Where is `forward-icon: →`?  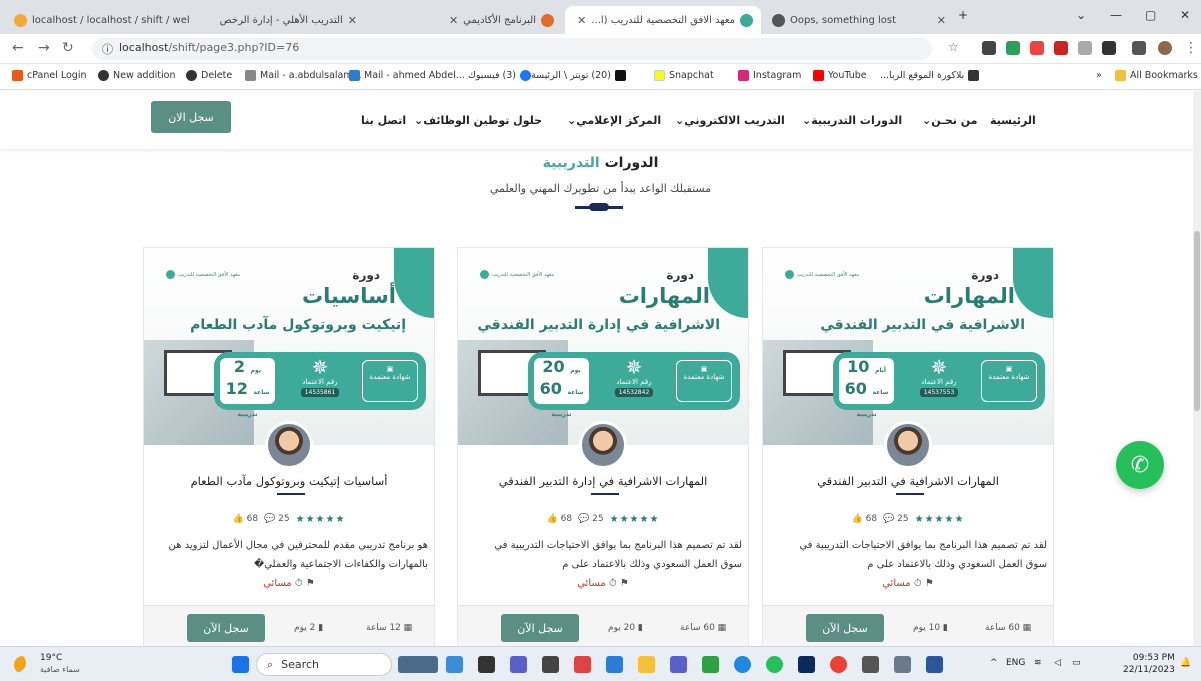 forward-icon: → is located at coordinates (44, 48).